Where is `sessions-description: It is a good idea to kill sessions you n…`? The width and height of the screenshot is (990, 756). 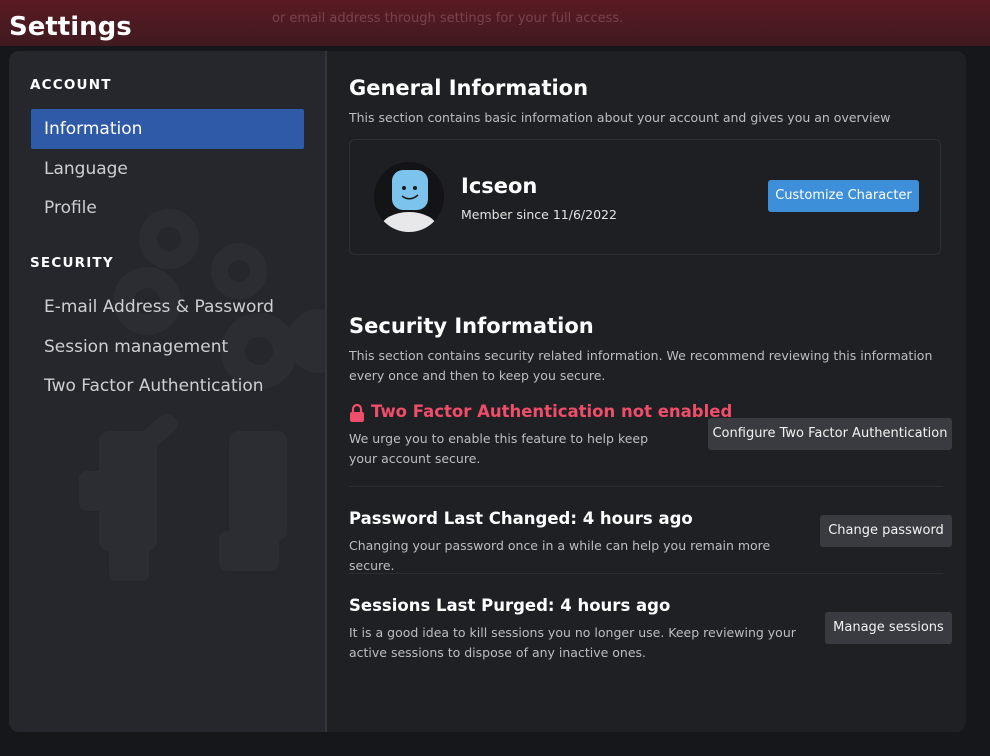
sessions-description: It is a good idea to kill sessions you n… is located at coordinates (572, 642).